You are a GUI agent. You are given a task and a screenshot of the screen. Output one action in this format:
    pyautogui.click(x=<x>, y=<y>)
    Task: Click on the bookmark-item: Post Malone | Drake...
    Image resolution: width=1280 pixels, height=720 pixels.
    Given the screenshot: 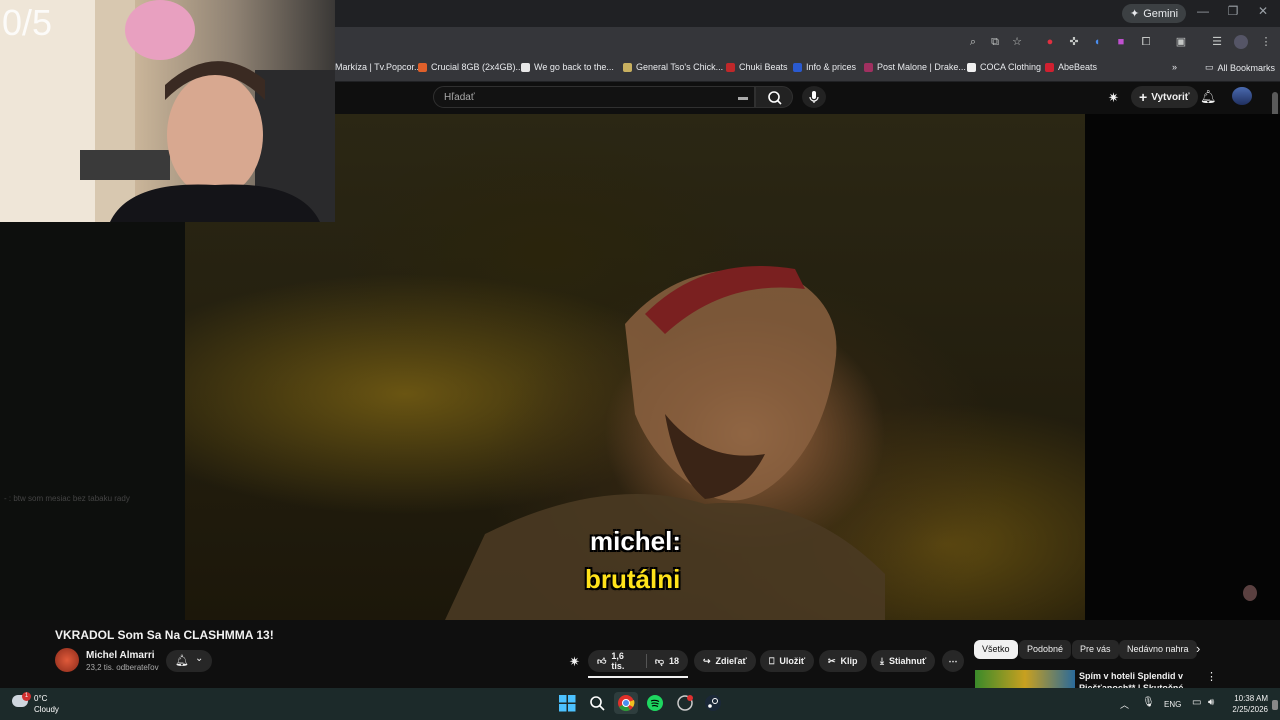 What is the action you would take?
    pyautogui.click(x=915, y=67)
    